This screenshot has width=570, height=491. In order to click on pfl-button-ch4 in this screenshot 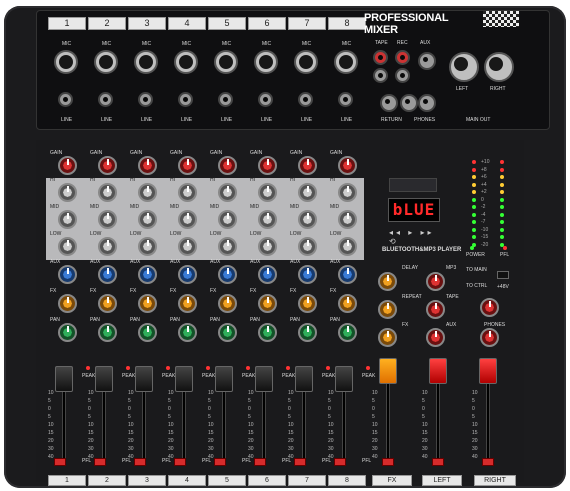, I will do `click(180, 462)`.